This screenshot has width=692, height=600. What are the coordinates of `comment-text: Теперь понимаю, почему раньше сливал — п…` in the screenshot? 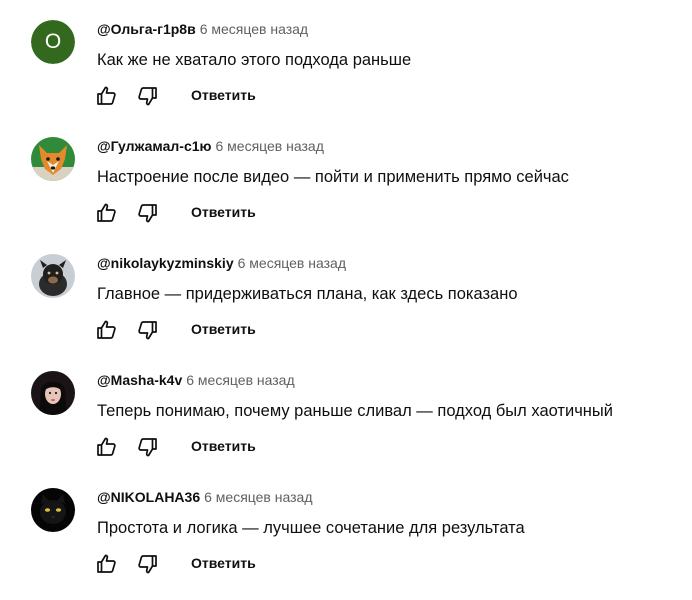 It's located at (355, 411).